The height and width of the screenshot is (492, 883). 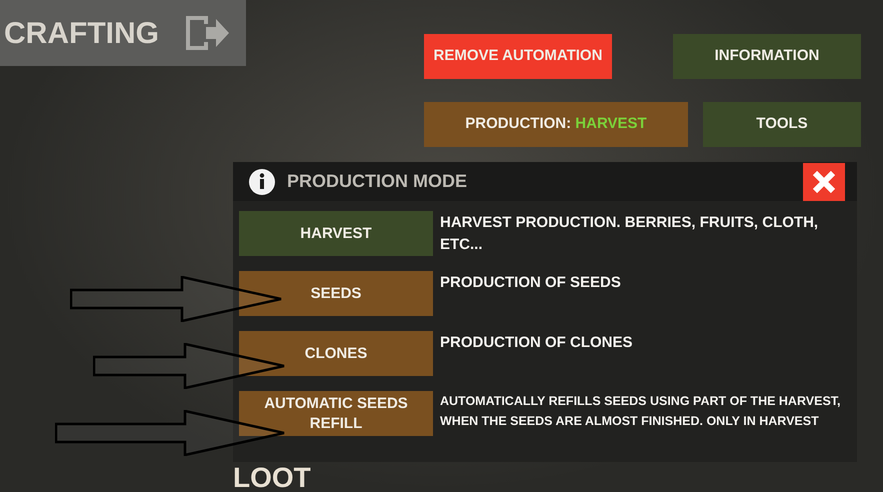 I want to click on dialog-title: PRODUCTION MODE, so click(x=377, y=181).